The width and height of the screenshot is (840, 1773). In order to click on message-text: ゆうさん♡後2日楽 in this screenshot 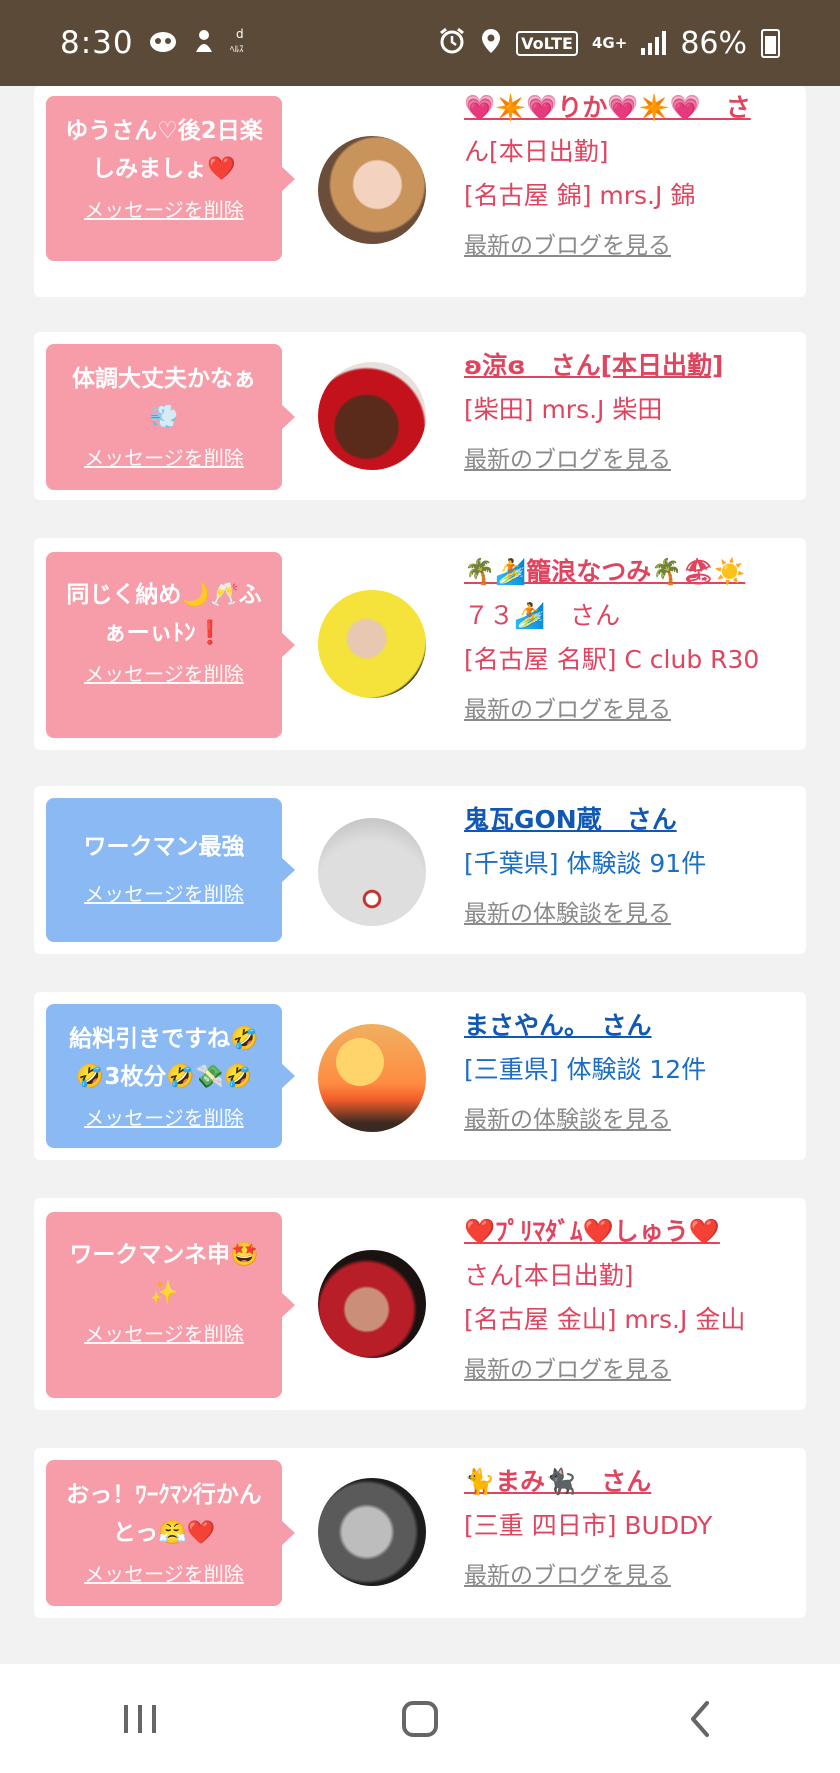, I will do `click(164, 131)`.